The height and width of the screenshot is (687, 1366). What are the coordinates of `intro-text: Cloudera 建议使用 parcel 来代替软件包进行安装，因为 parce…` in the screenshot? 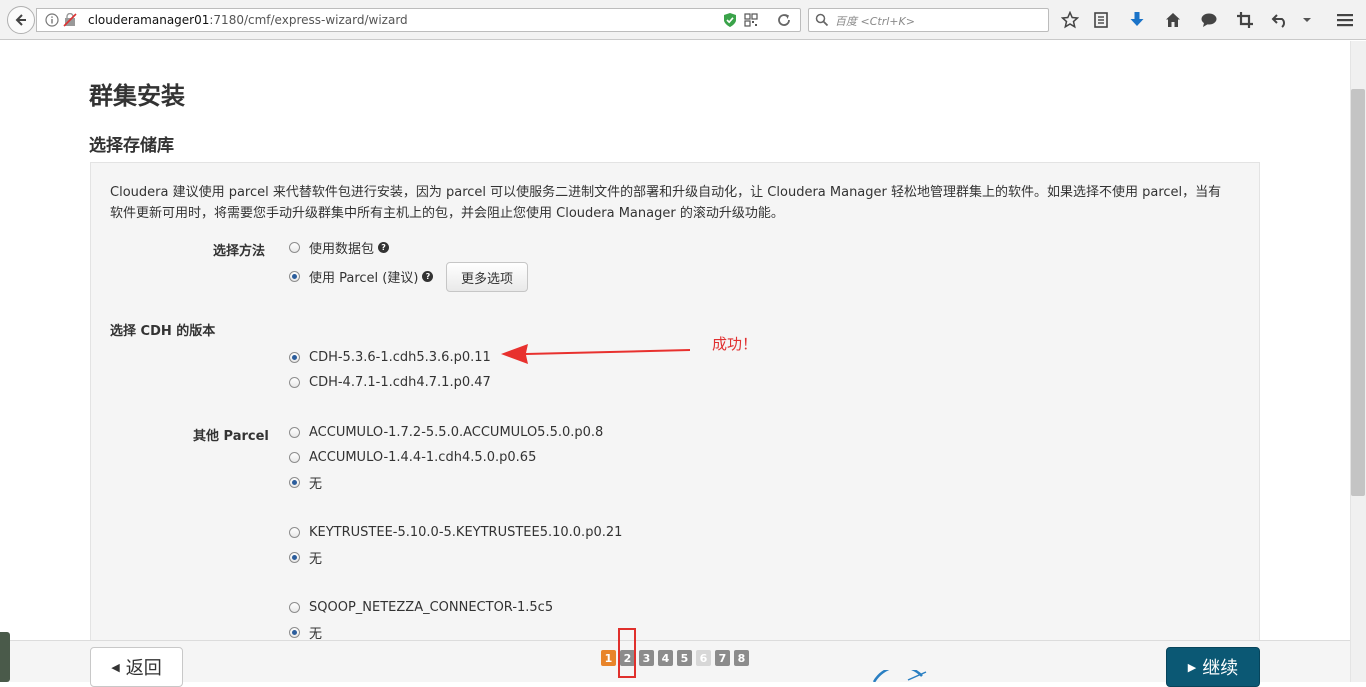 It's located at (666, 203).